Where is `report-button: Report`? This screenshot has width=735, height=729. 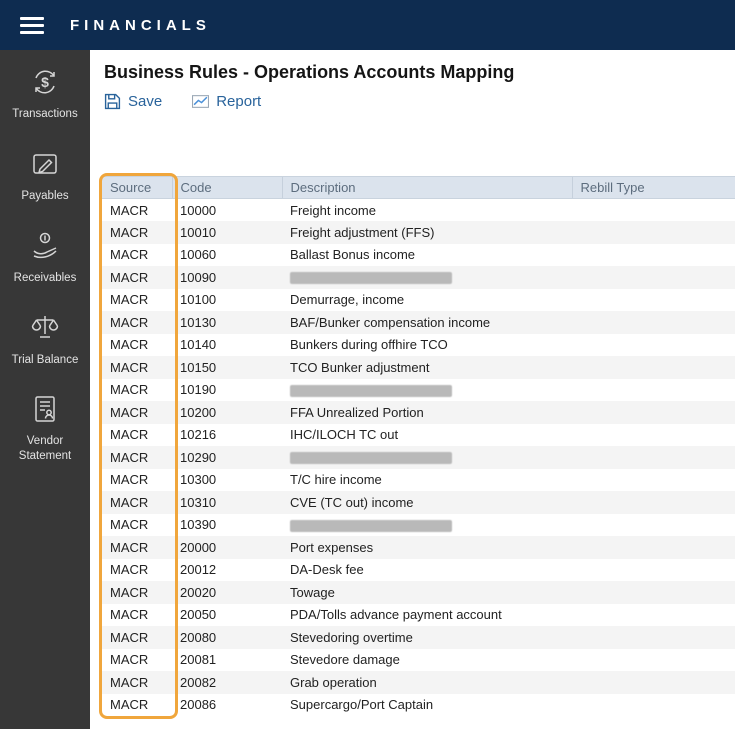
report-button: Report is located at coordinates (226, 101).